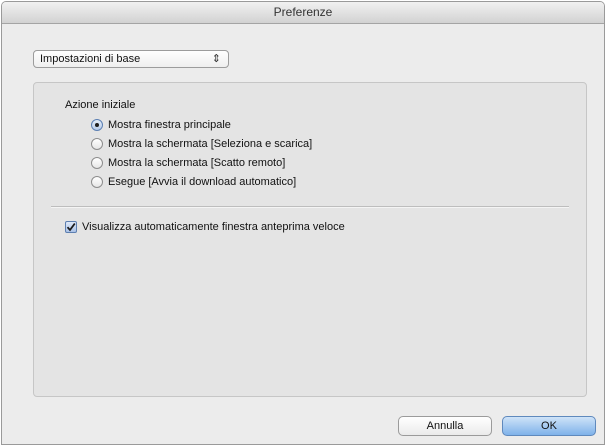 The height and width of the screenshot is (447, 609). What do you see at coordinates (202, 182) in the screenshot?
I see `radio-label: Esegue [Avvia il download automatico]` at bounding box center [202, 182].